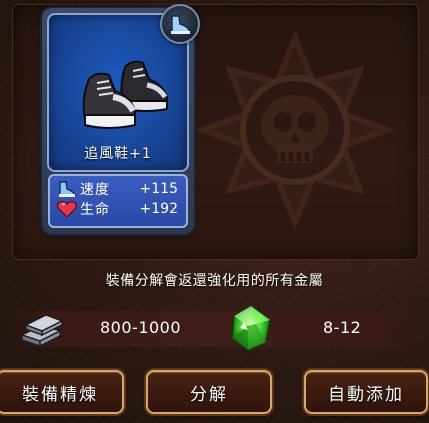 Image resolution: width=429 pixels, height=423 pixels. What do you see at coordinates (251, 328) in the screenshot?
I see `green-crystal-icon` at bounding box center [251, 328].